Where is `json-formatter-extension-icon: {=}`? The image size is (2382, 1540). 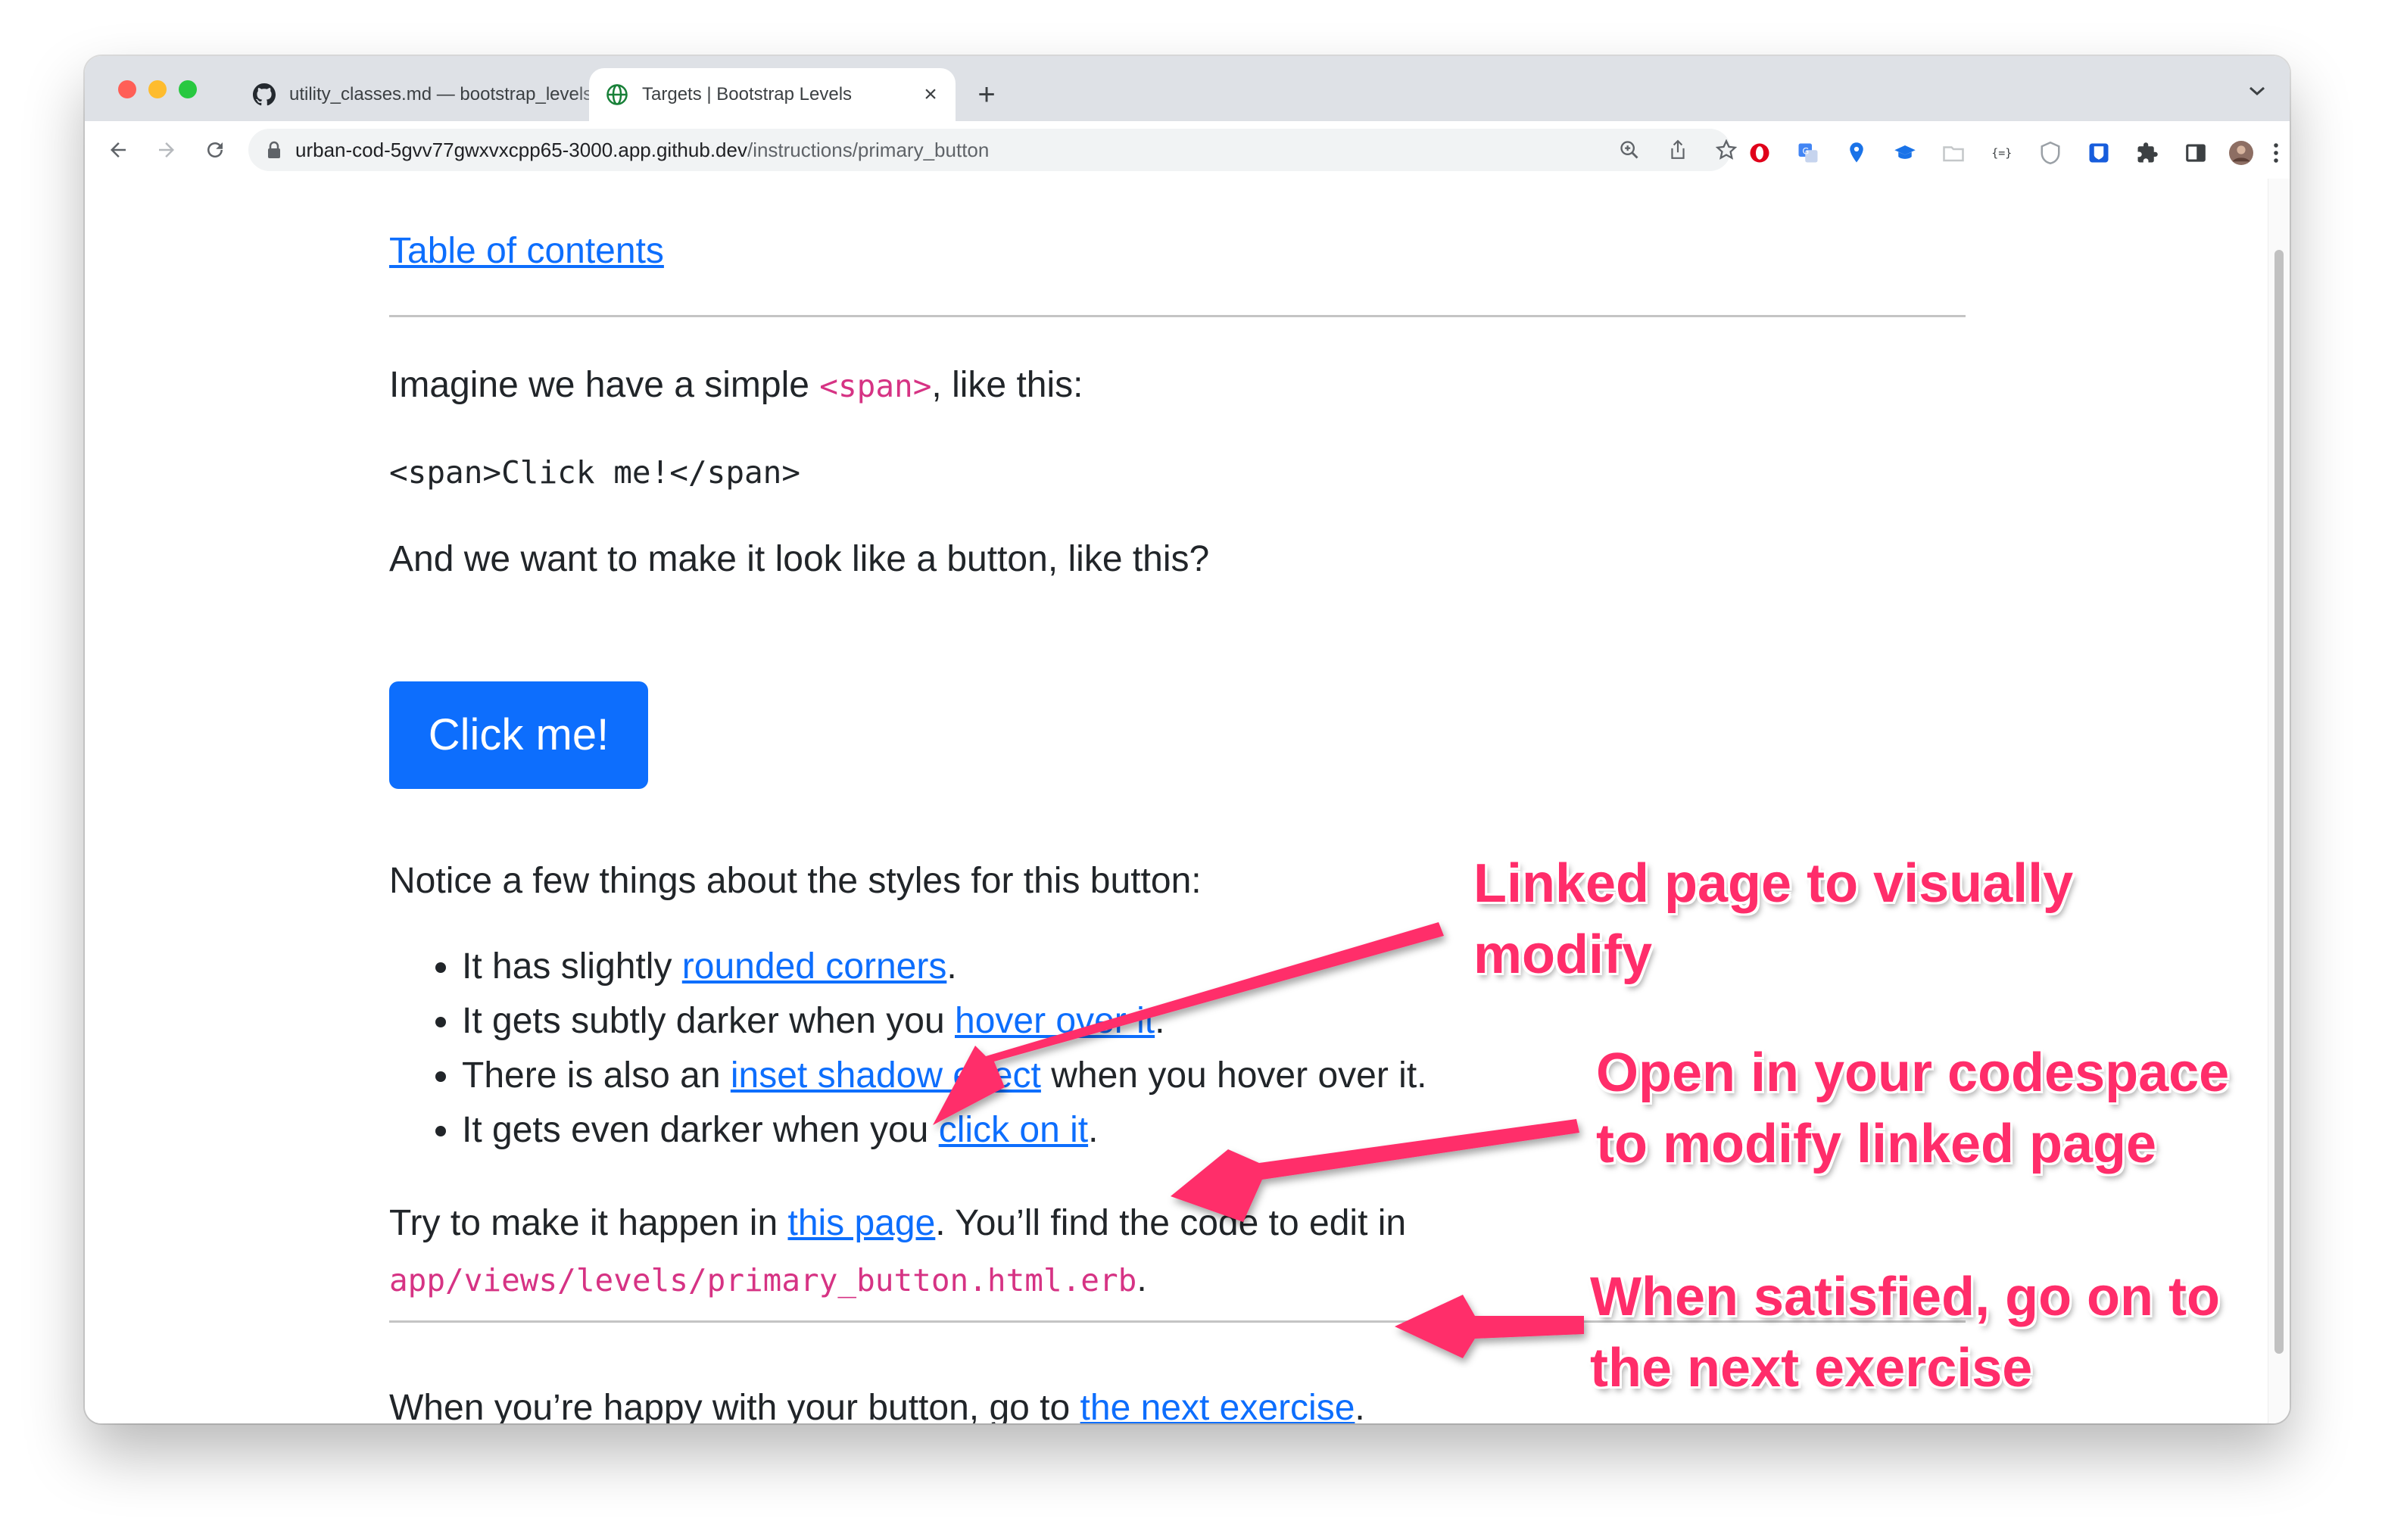 json-formatter-extension-icon: {=} is located at coordinates (2002, 153).